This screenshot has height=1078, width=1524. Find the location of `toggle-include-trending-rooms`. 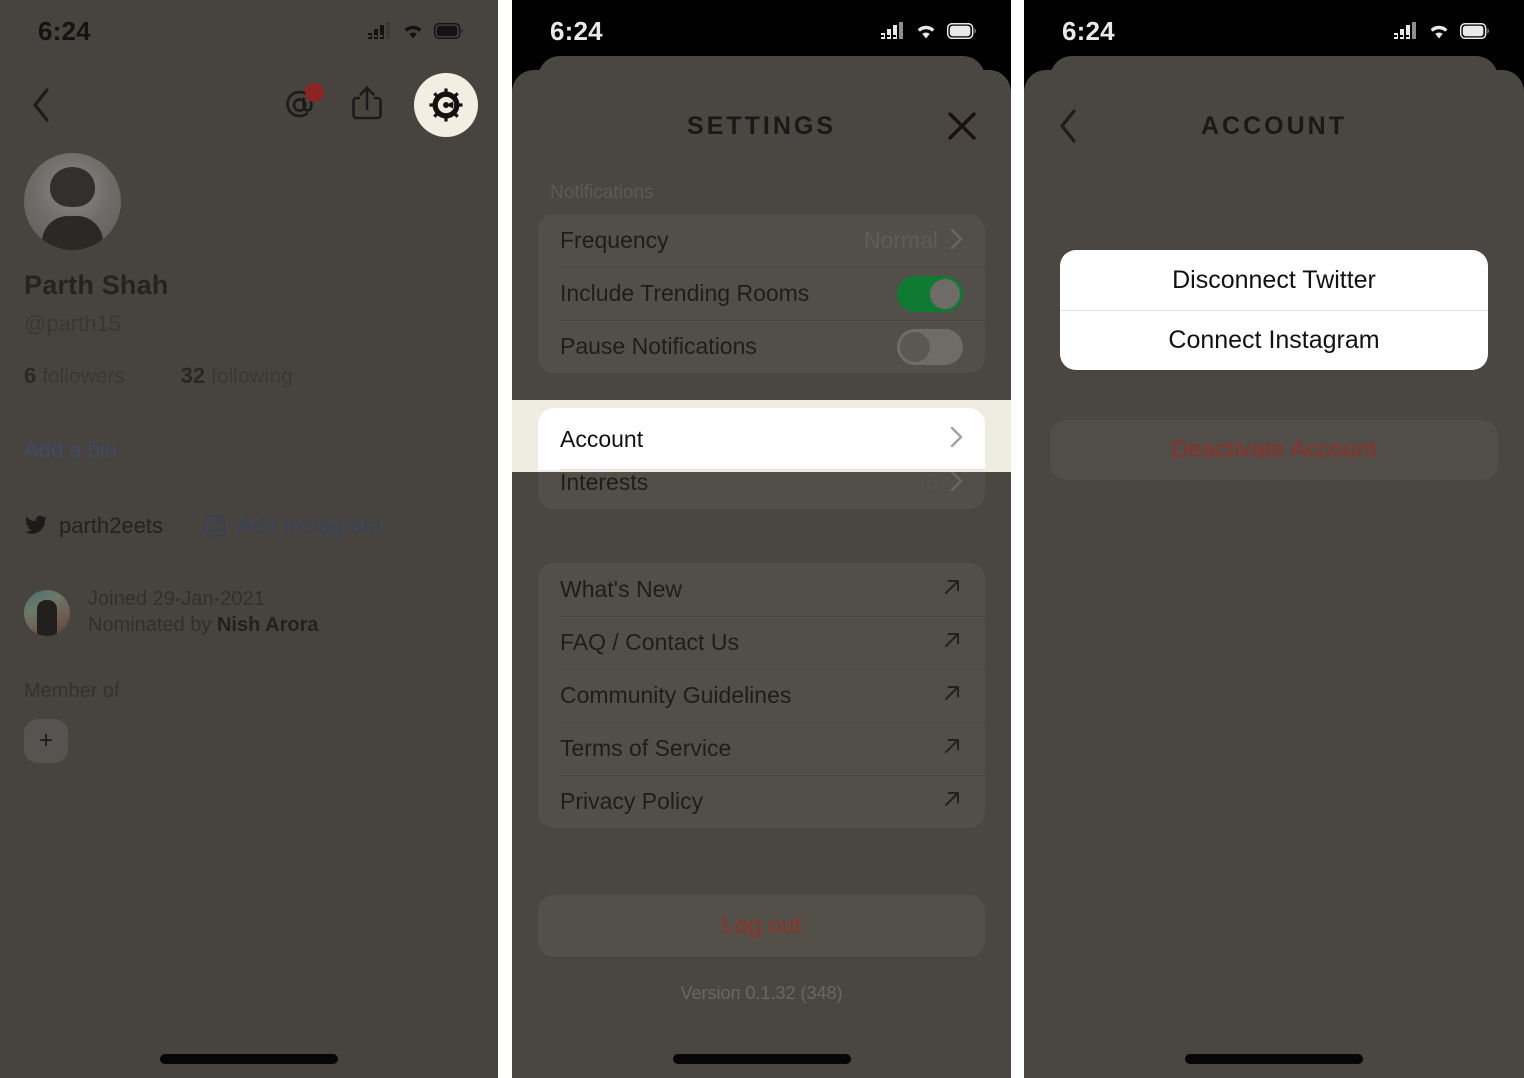

toggle-include-trending-rooms is located at coordinates (930, 293).